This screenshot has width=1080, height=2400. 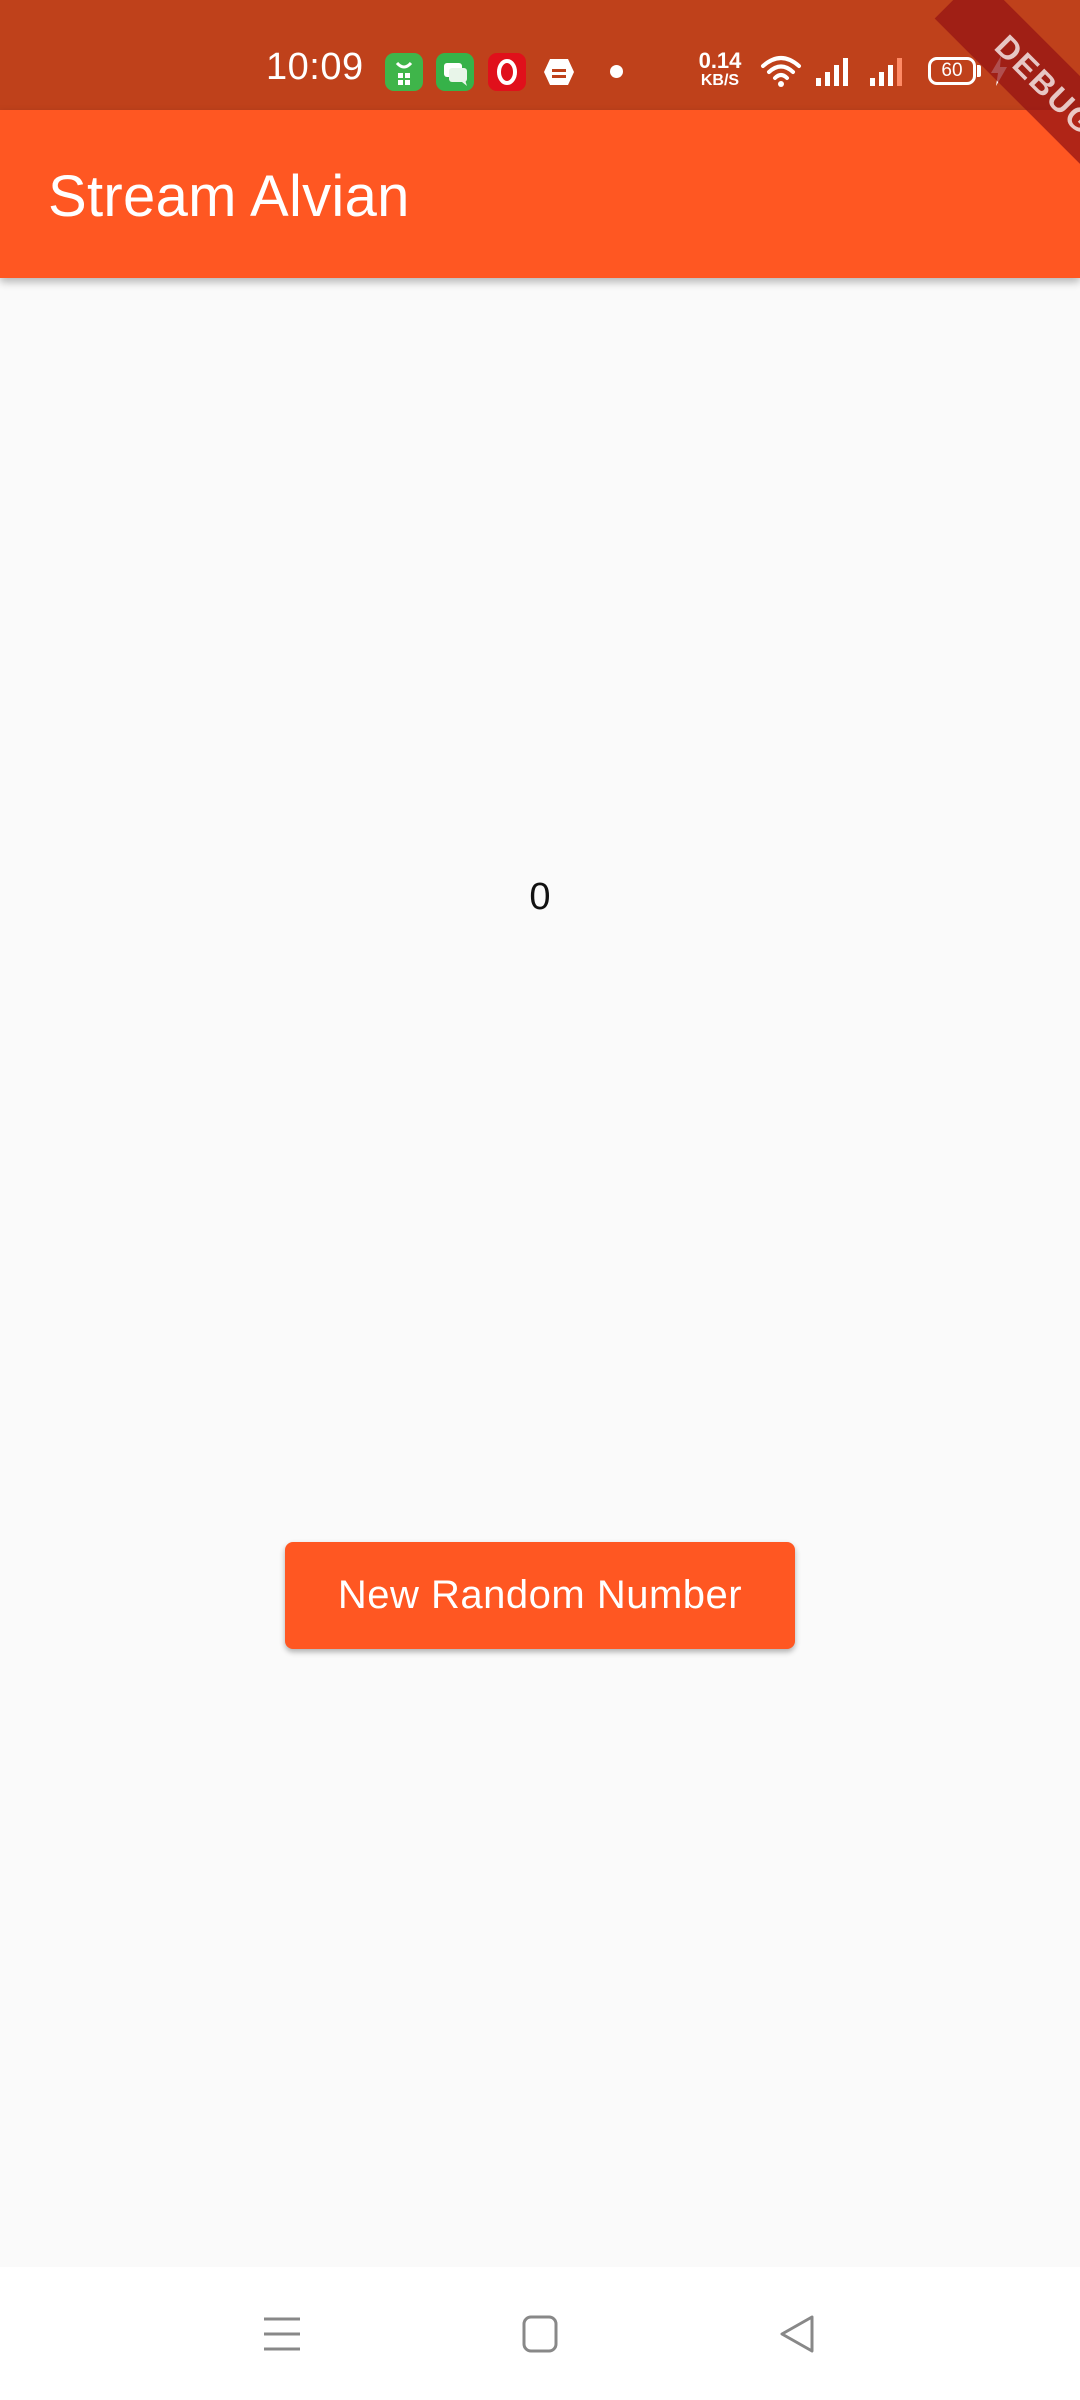 I want to click on cellular-signal-1-icon, so click(x=832, y=72).